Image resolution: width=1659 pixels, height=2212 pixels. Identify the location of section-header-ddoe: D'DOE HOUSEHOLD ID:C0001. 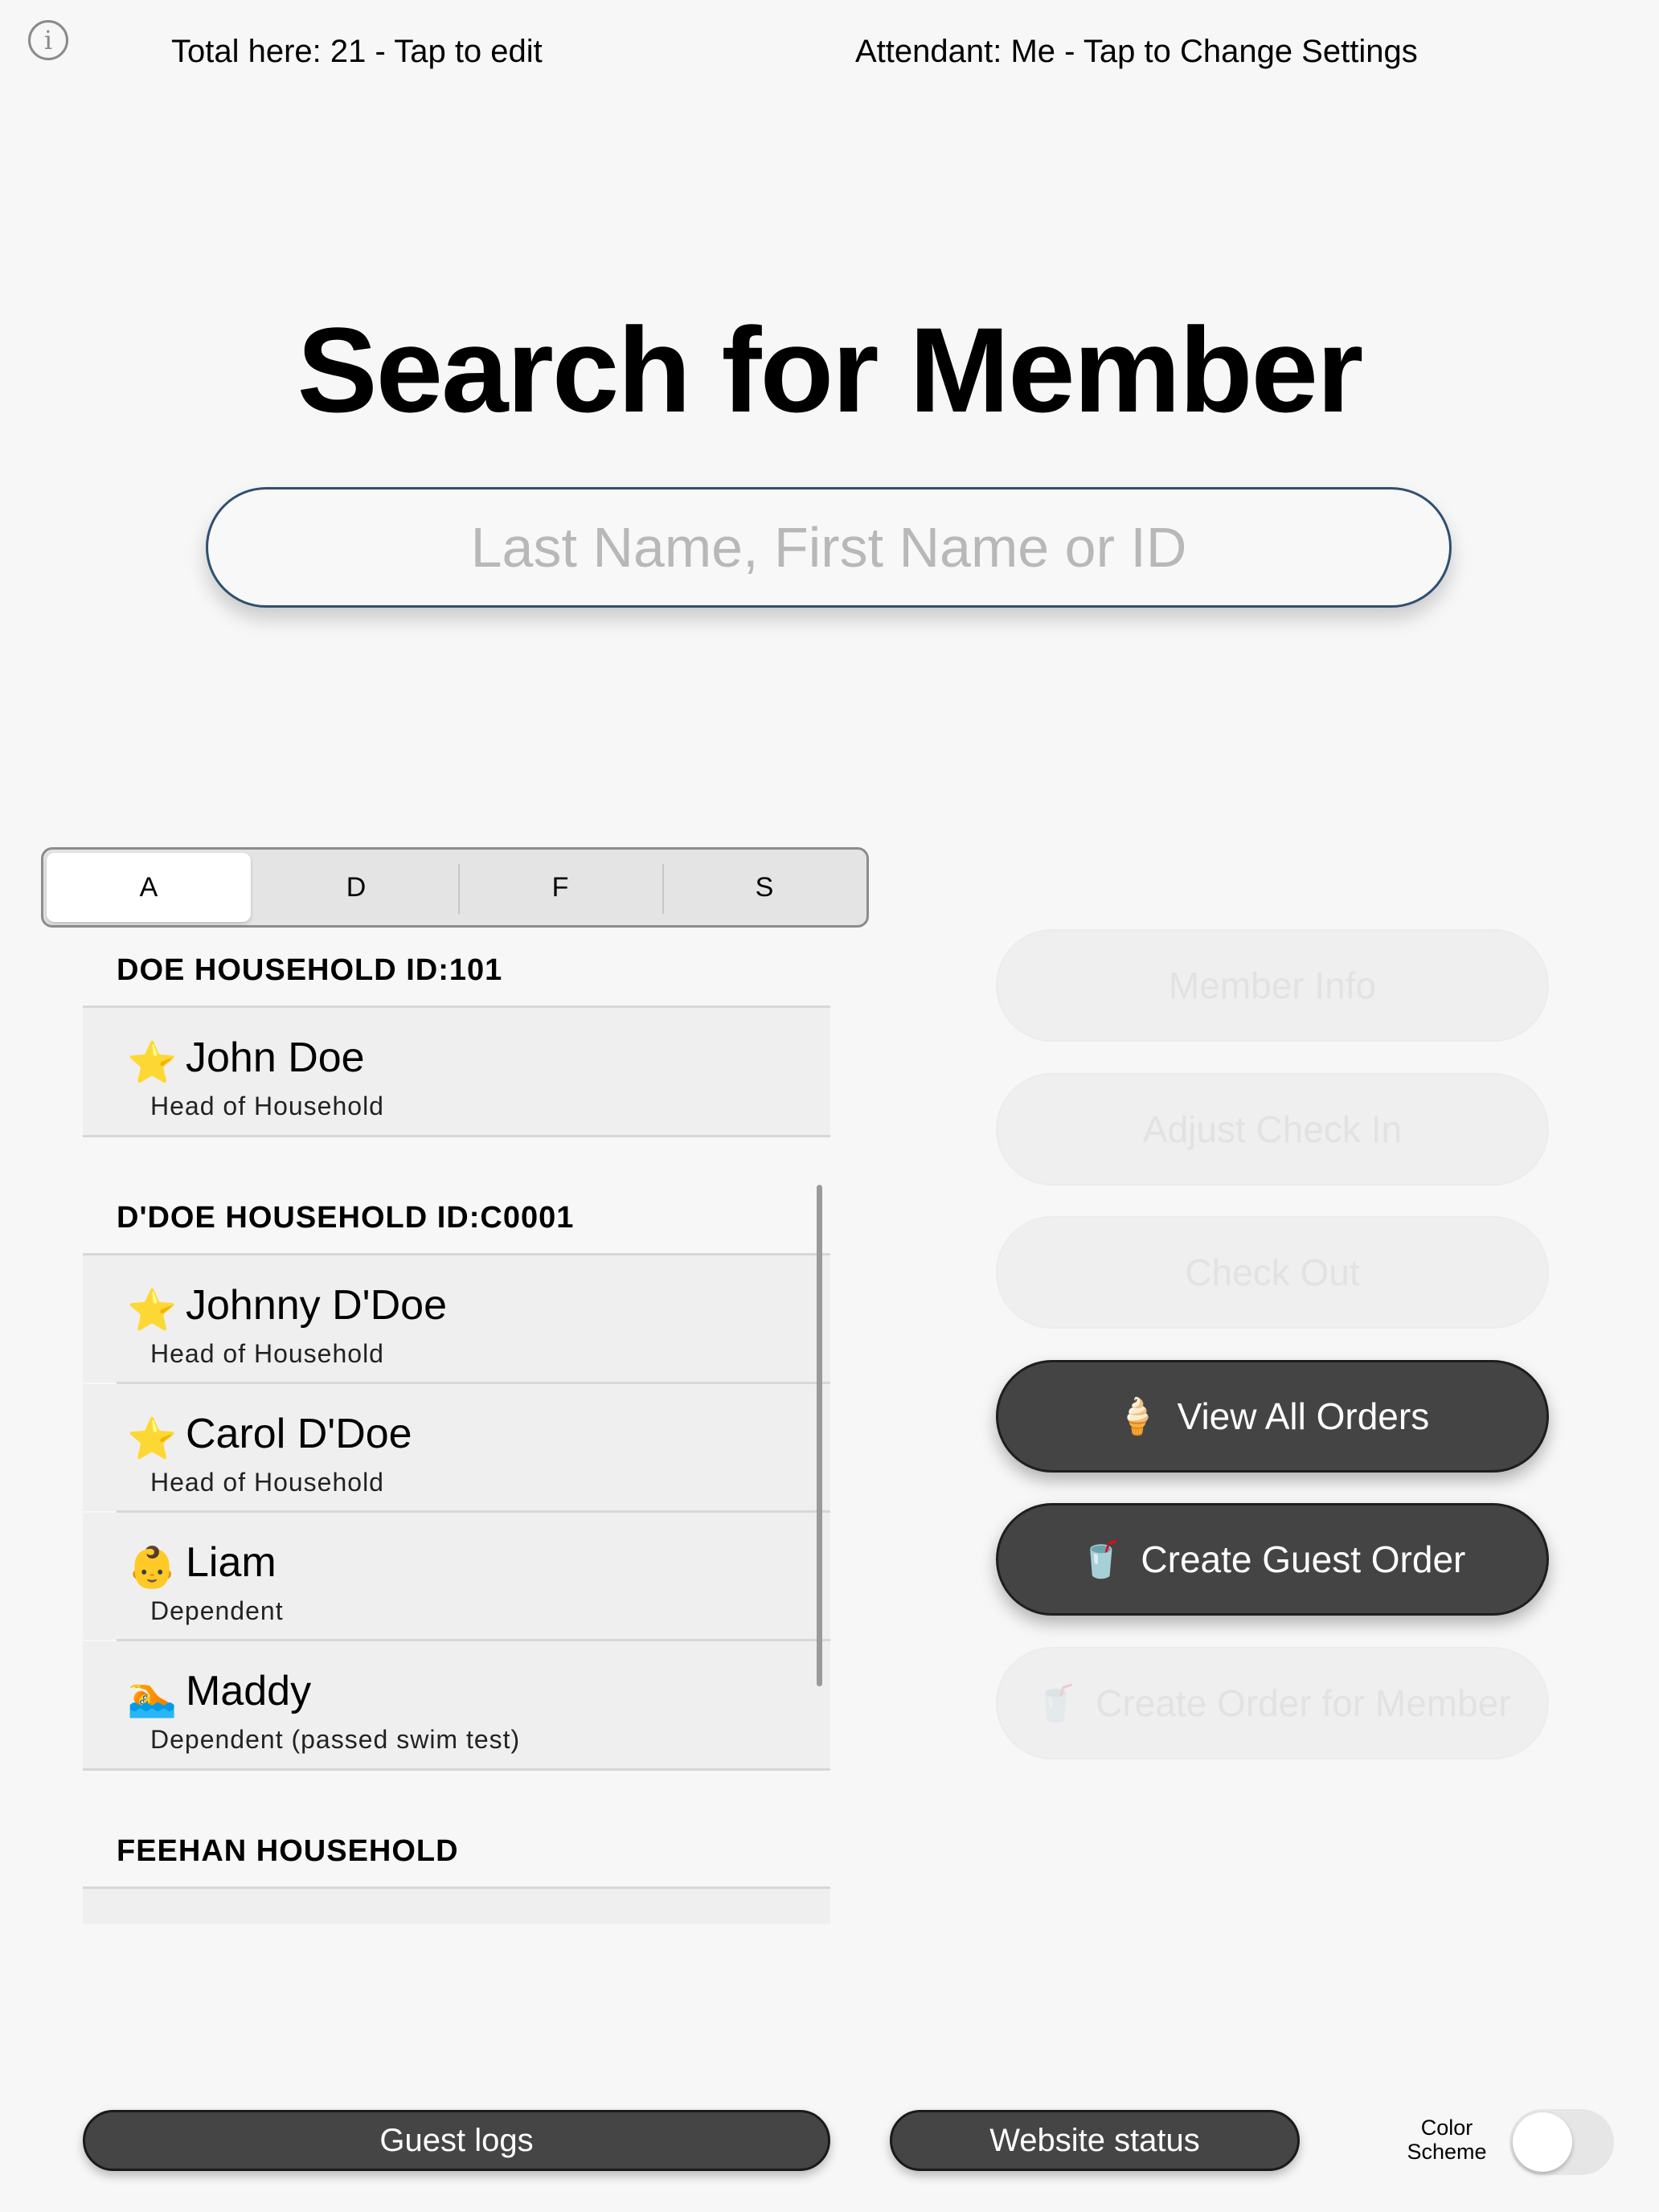
(346, 1218).